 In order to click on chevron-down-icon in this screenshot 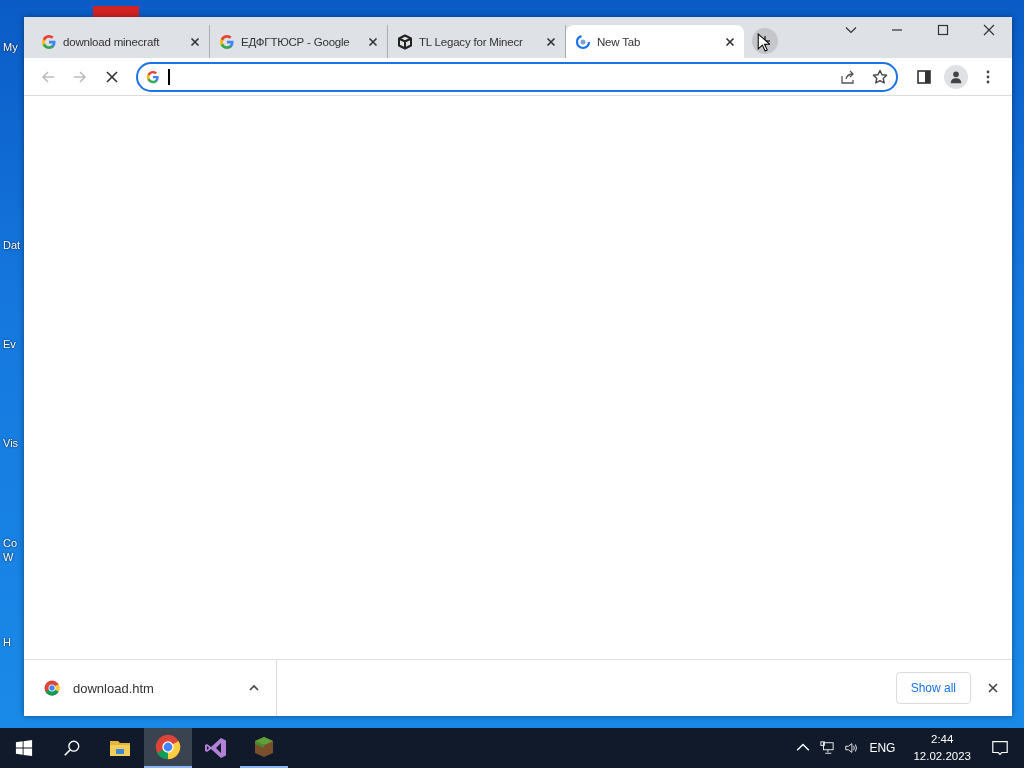, I will do `click(851, 30)`.